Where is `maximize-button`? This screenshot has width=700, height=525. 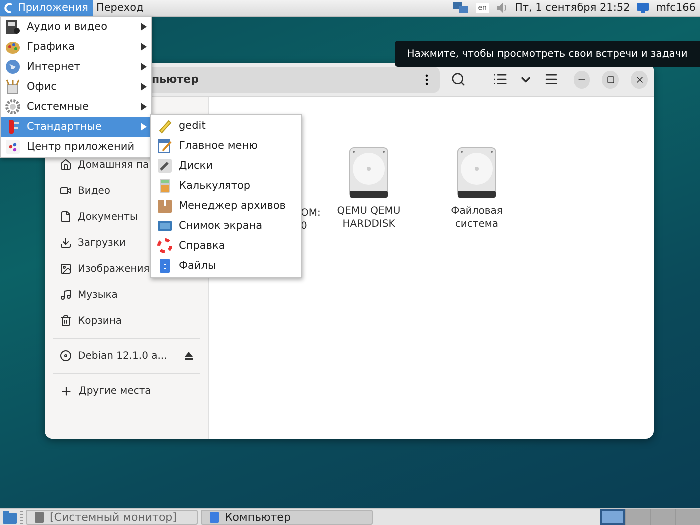 maximize-button is located at coordinates (611, 79).